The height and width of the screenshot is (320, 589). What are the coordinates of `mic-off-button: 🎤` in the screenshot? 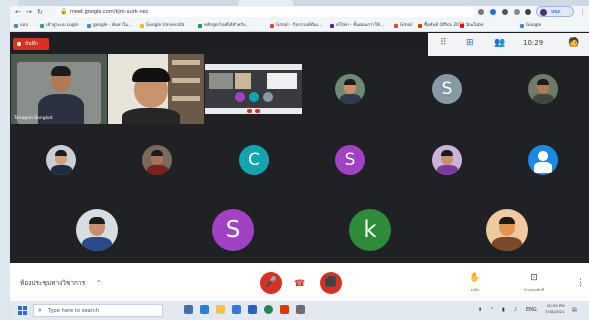 It's located at (271, 283).